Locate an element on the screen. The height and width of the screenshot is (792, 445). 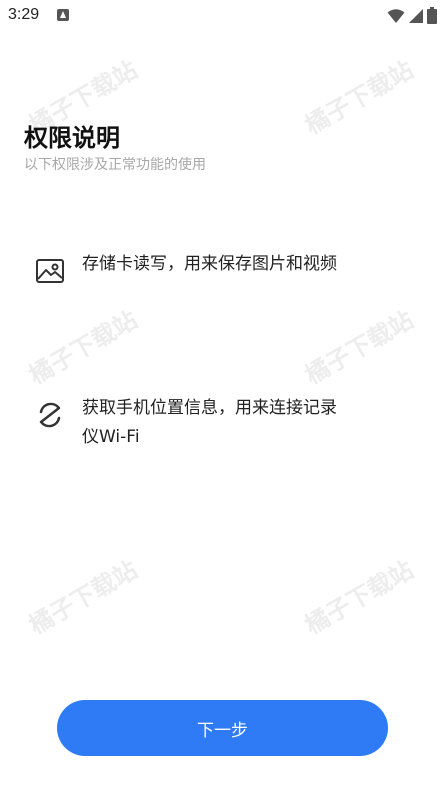
status-icons is located at coordinates (412, 15).